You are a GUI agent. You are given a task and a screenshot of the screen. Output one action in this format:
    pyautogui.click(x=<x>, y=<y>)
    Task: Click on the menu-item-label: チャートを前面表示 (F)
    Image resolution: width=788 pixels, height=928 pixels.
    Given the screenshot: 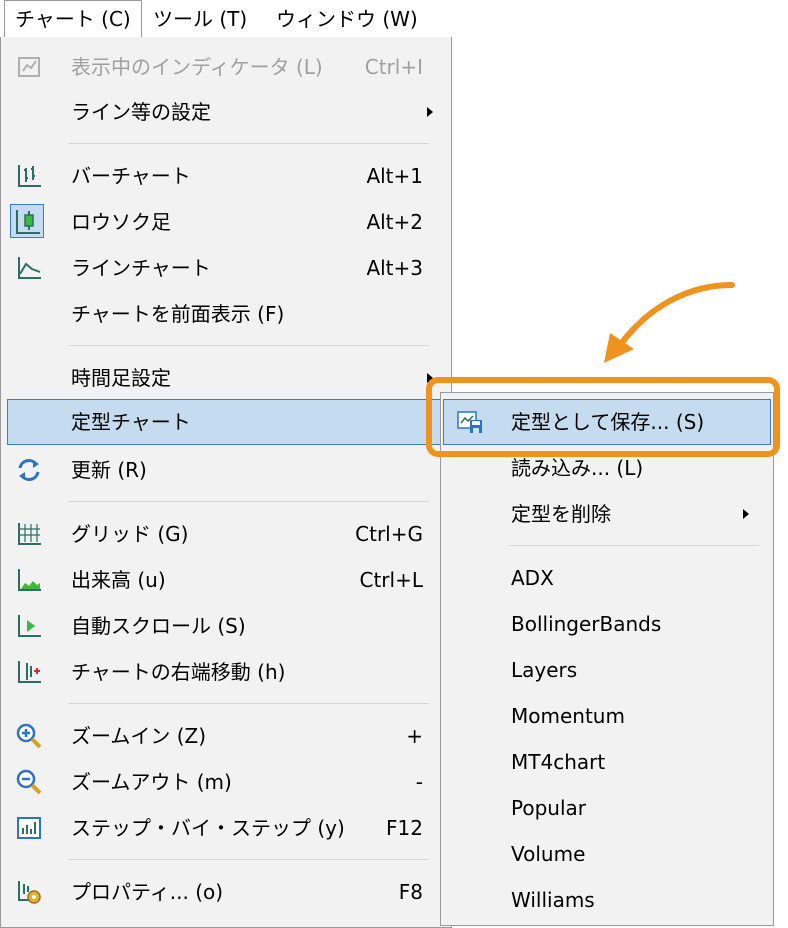 What is the action you would take?
    pyautogui.click(x=178, y=314)
    